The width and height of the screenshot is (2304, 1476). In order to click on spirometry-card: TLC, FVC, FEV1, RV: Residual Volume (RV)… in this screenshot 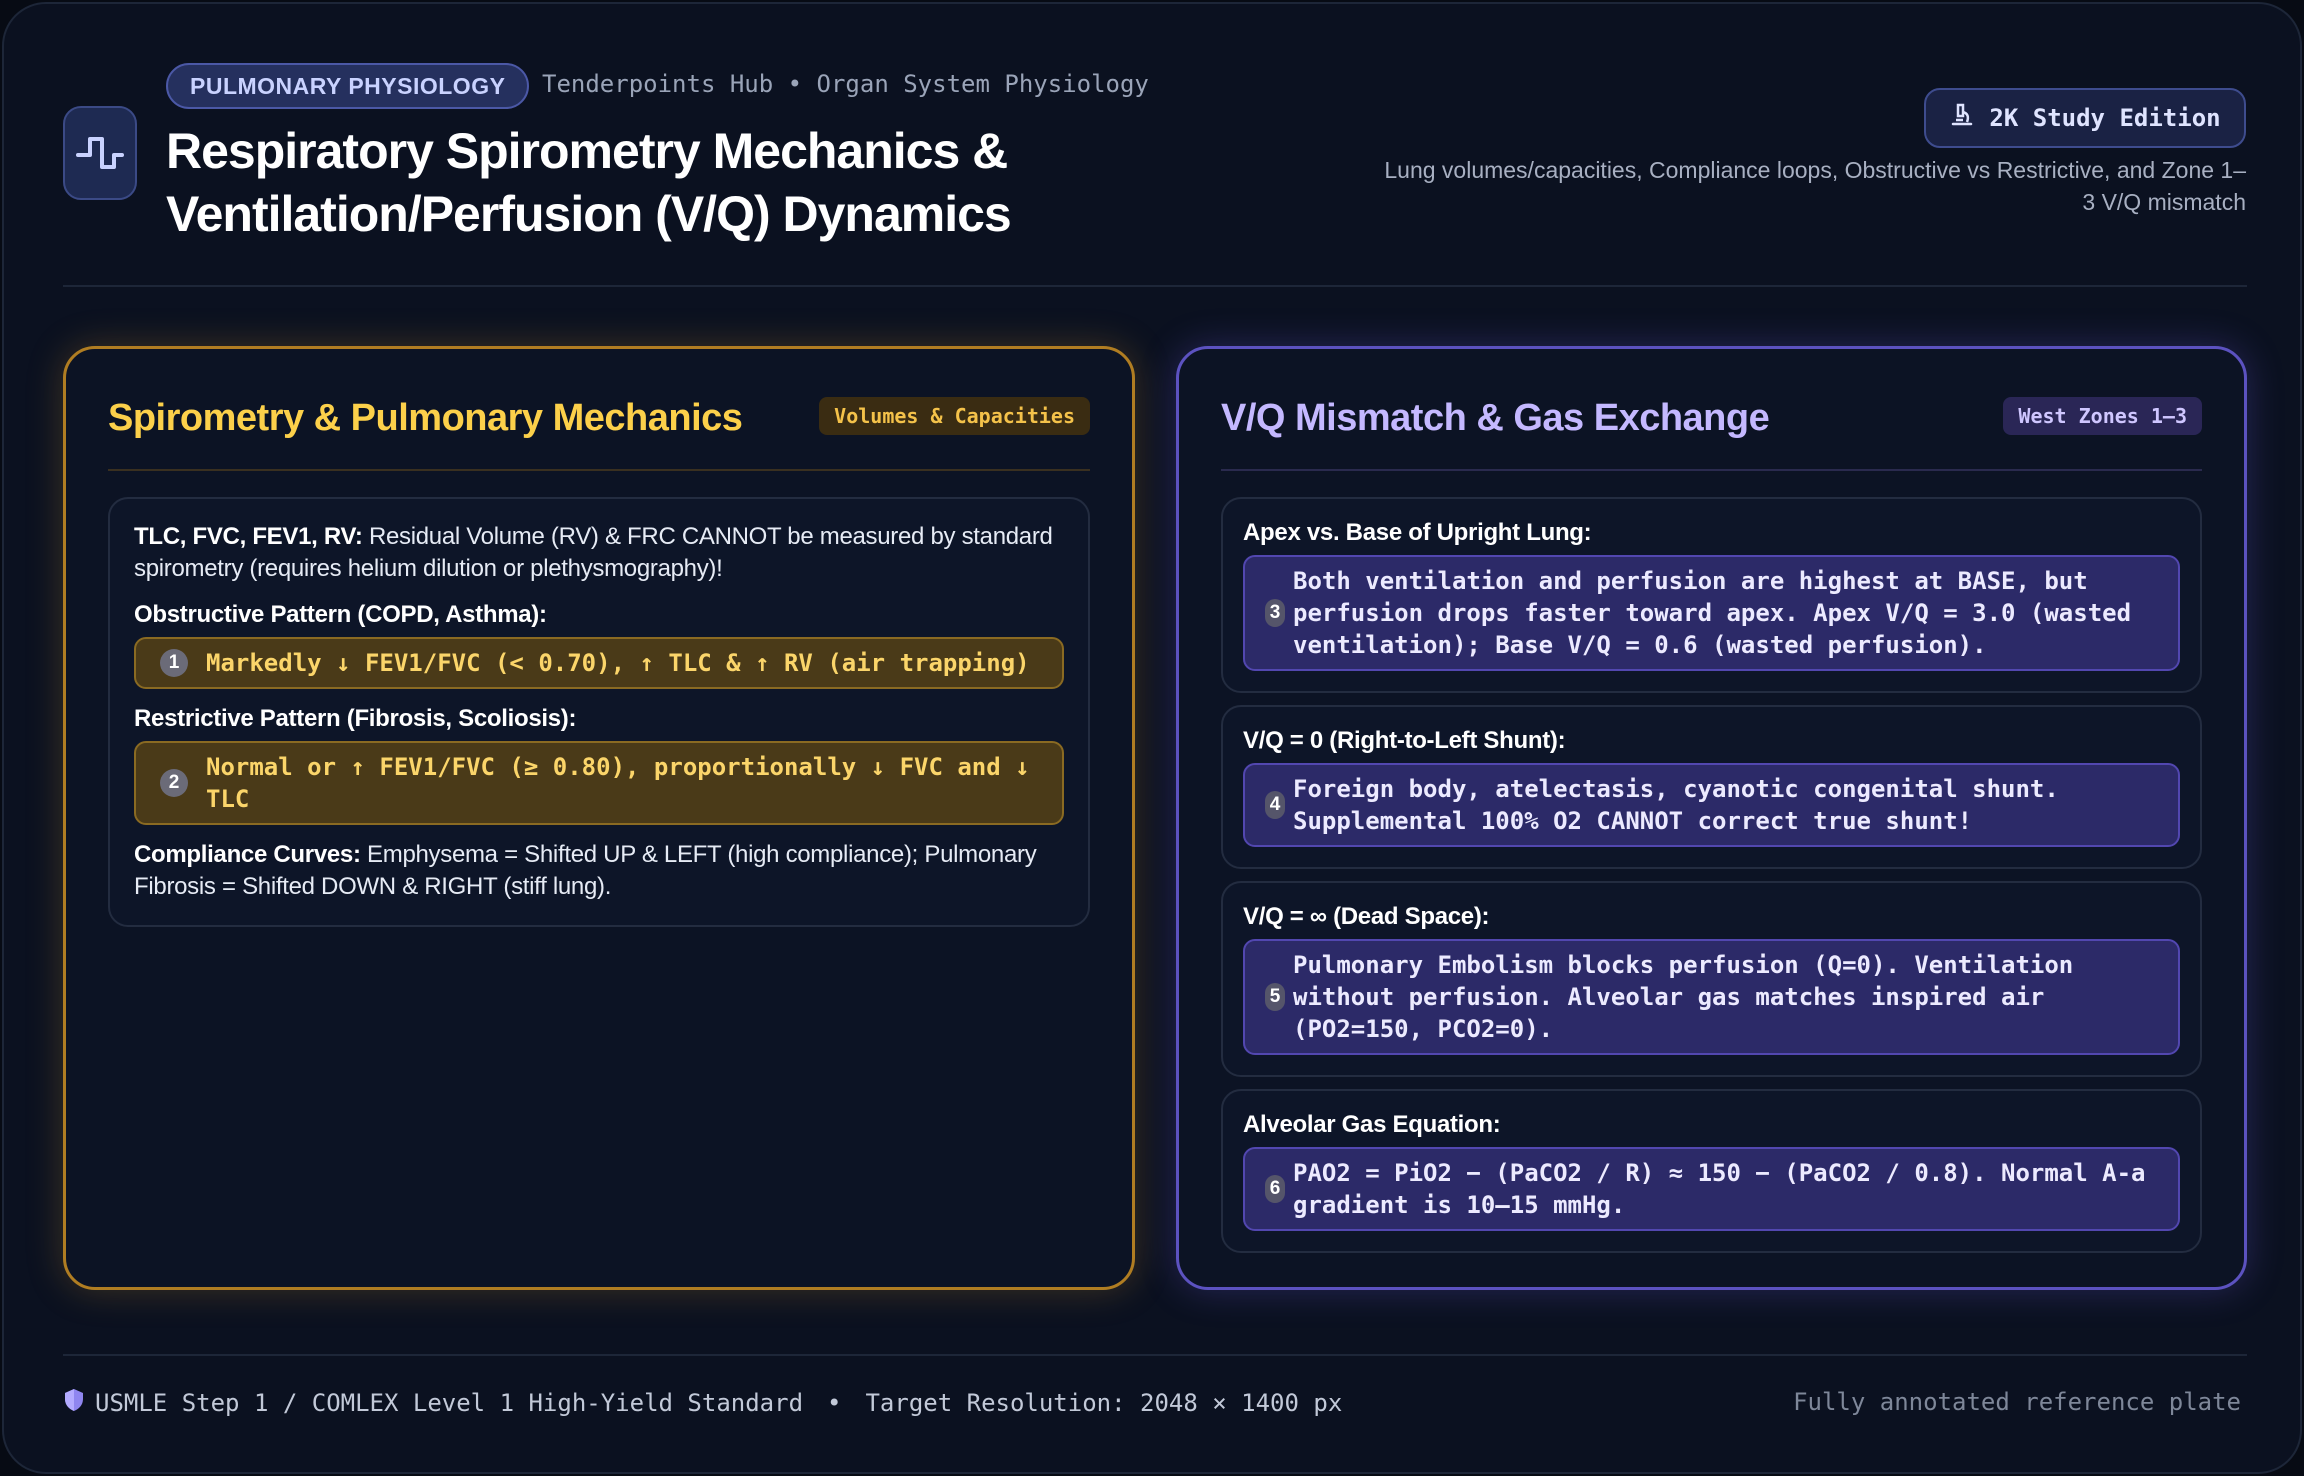, I will do `click(599, 712)`.